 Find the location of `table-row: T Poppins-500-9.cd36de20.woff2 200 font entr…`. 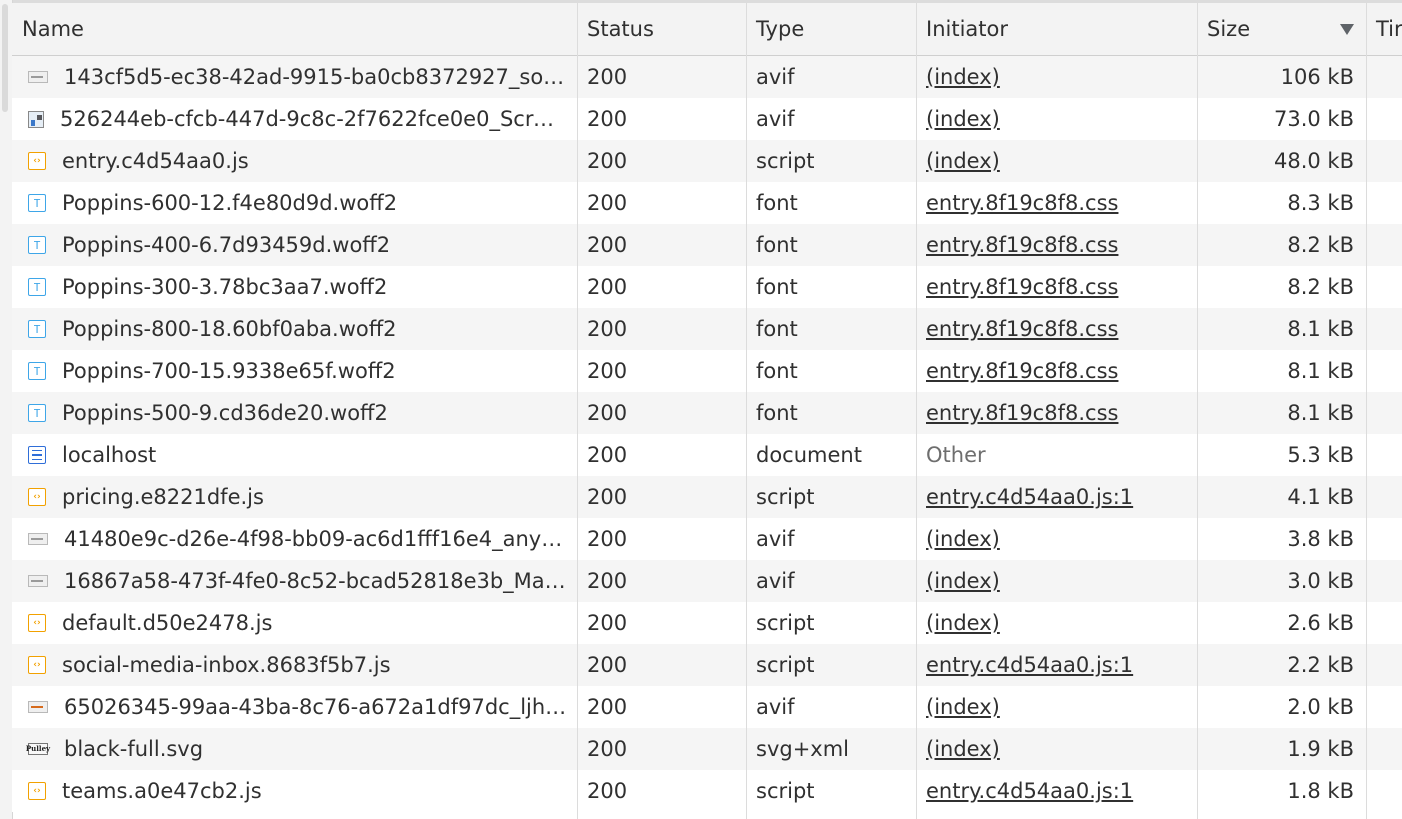

table-row: T Poppins-500-9.cd36de20.woff2 200 font entr… is located at coordinates (707, 413).